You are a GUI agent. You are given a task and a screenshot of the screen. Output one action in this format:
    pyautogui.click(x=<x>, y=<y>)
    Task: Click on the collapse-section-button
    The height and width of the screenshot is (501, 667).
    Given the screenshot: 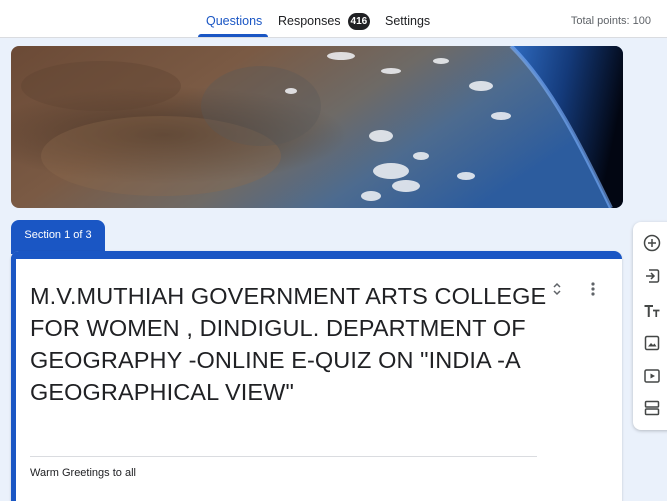 What is the action you would take?
    pyautogui.click(x=557, y=289)
    